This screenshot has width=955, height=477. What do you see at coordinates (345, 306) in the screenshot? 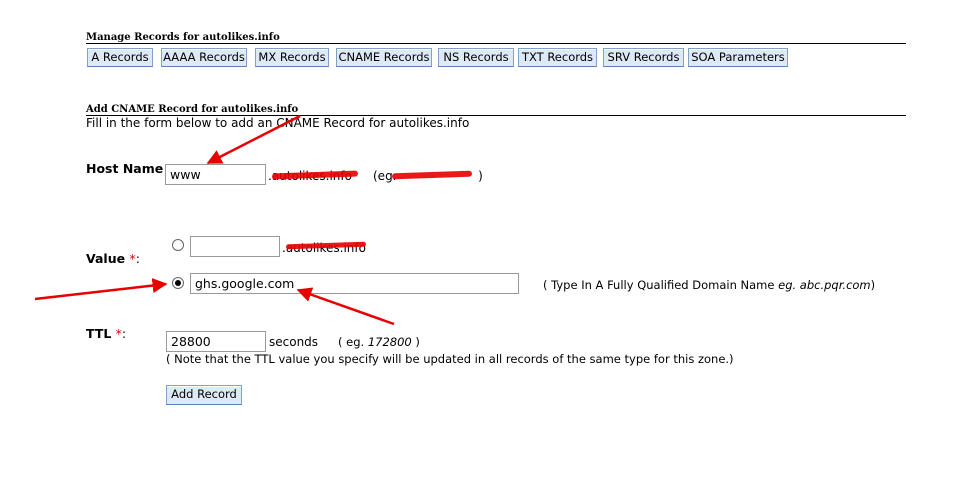
I see `arrow-to-value` at bounding box center [345, 306].